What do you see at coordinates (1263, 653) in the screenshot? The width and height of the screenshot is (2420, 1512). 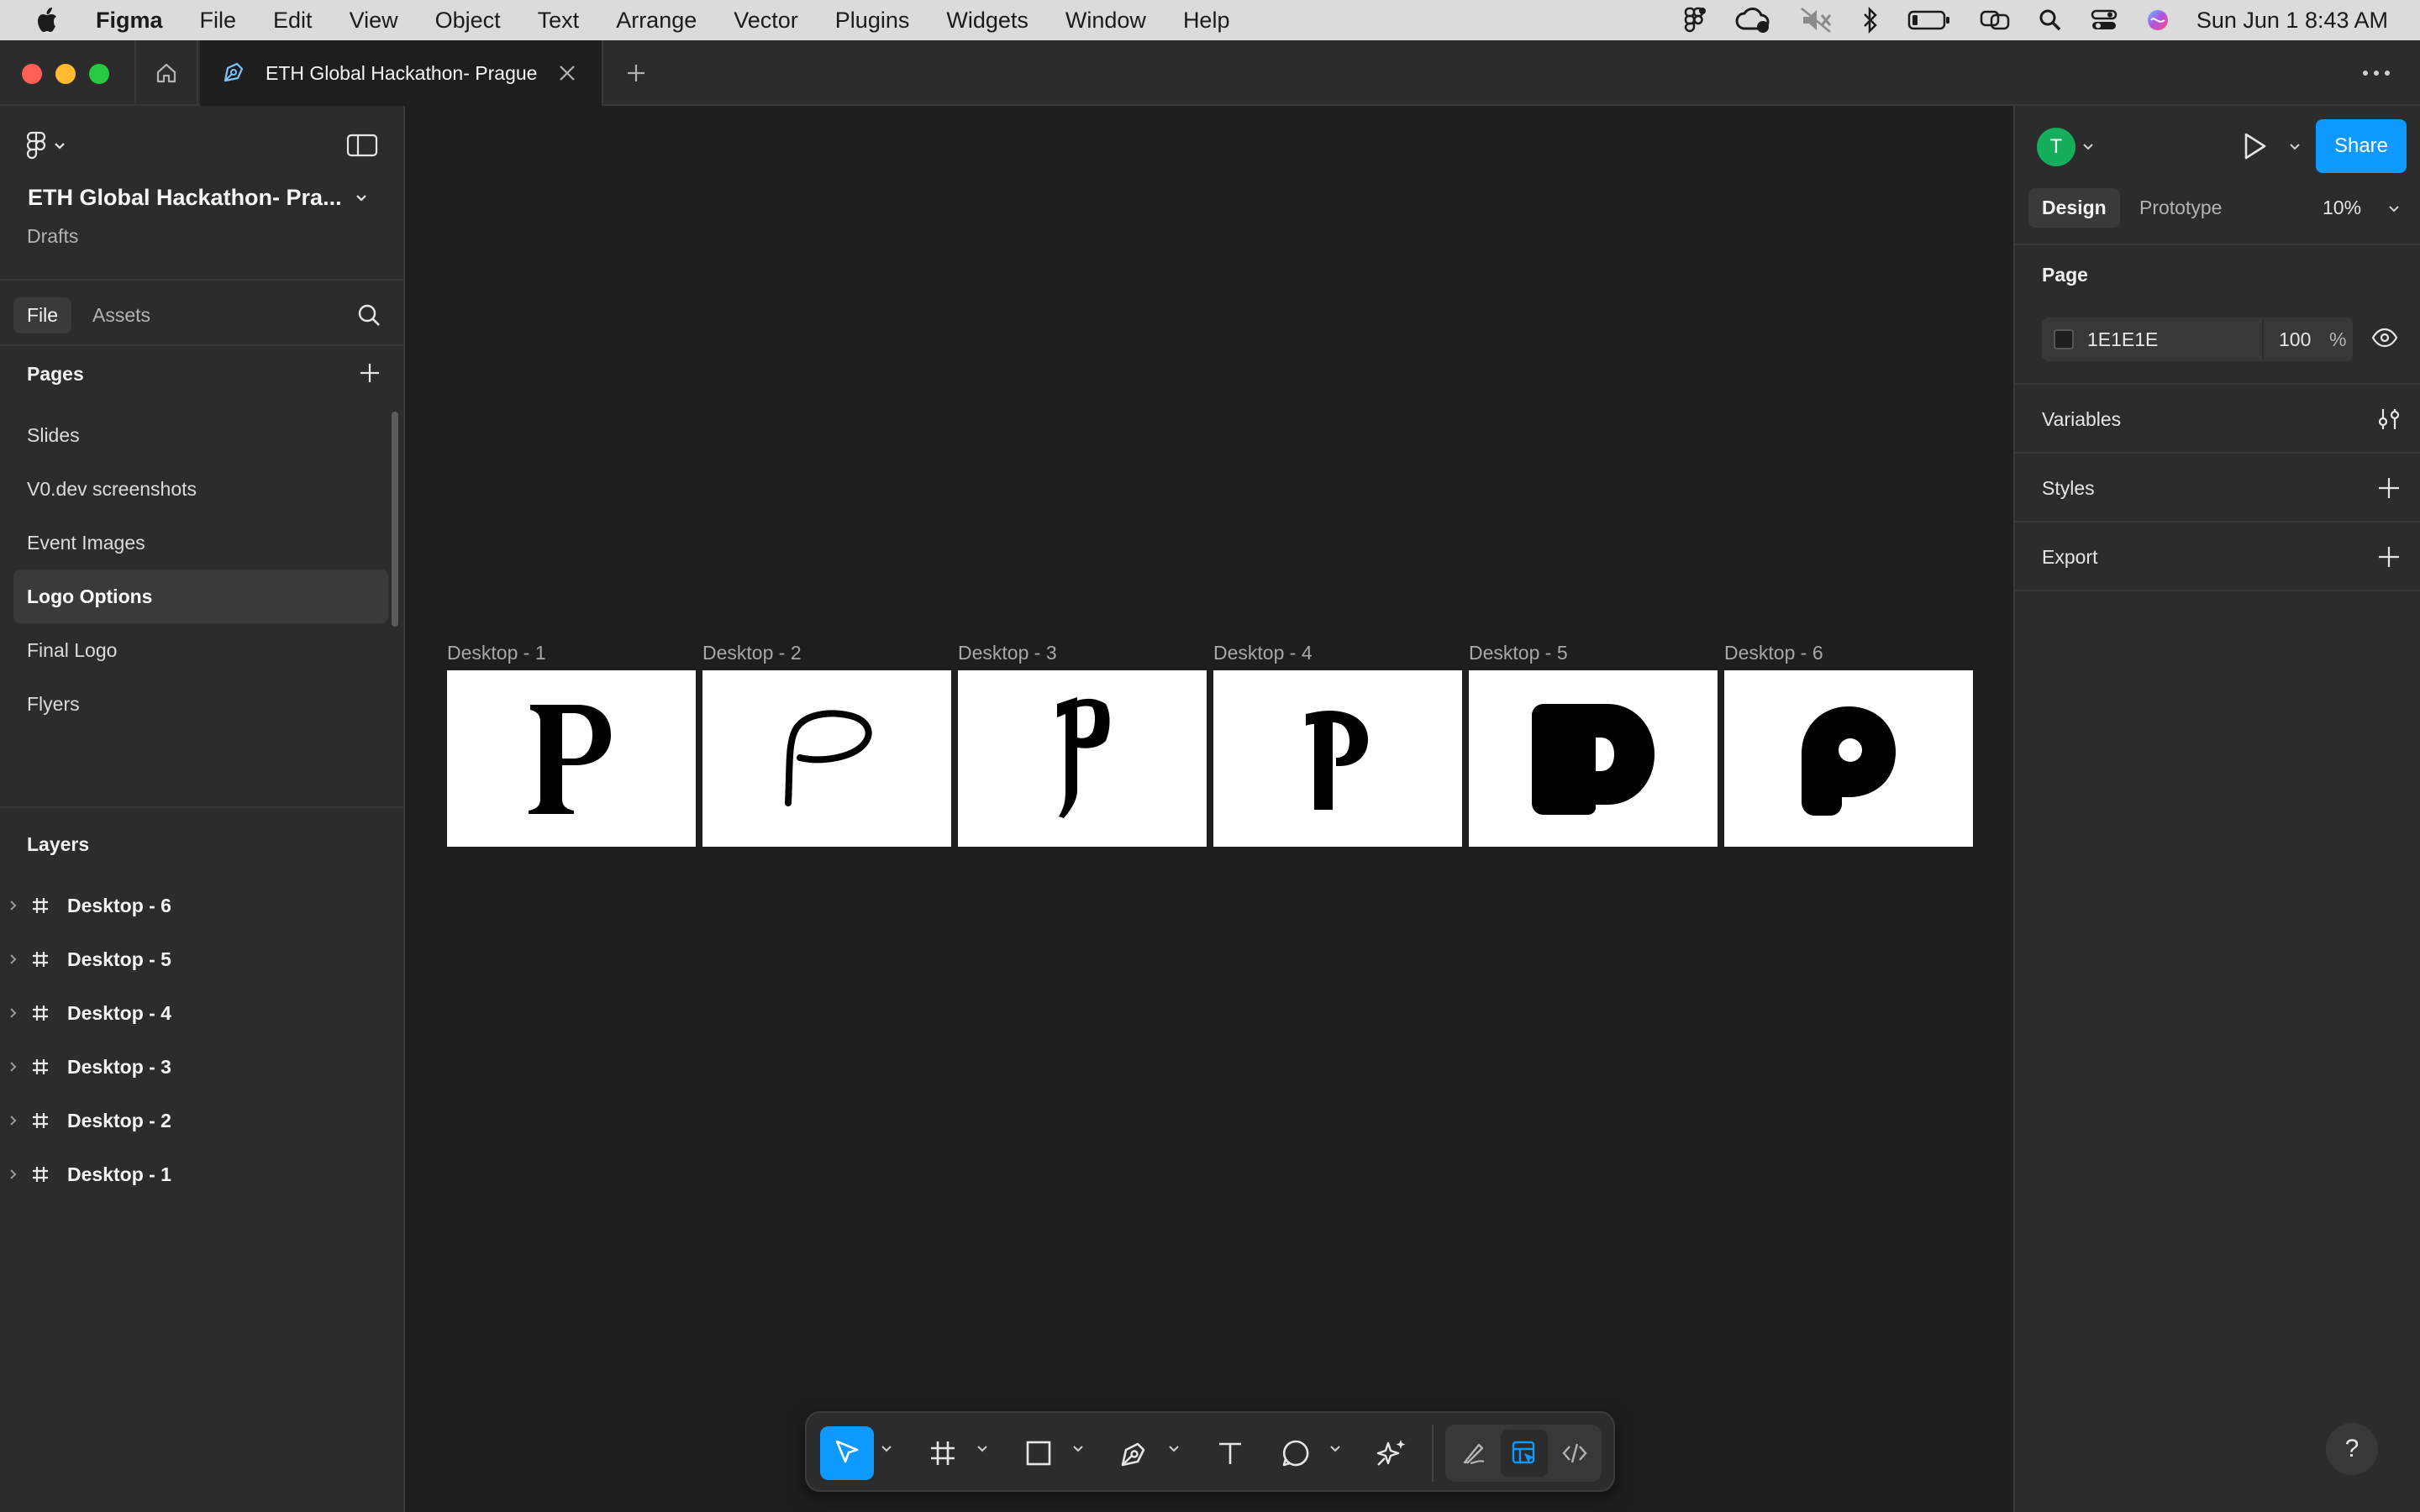 I see `frame-label: Desktop - 4` at bounding box center [1263, 653].